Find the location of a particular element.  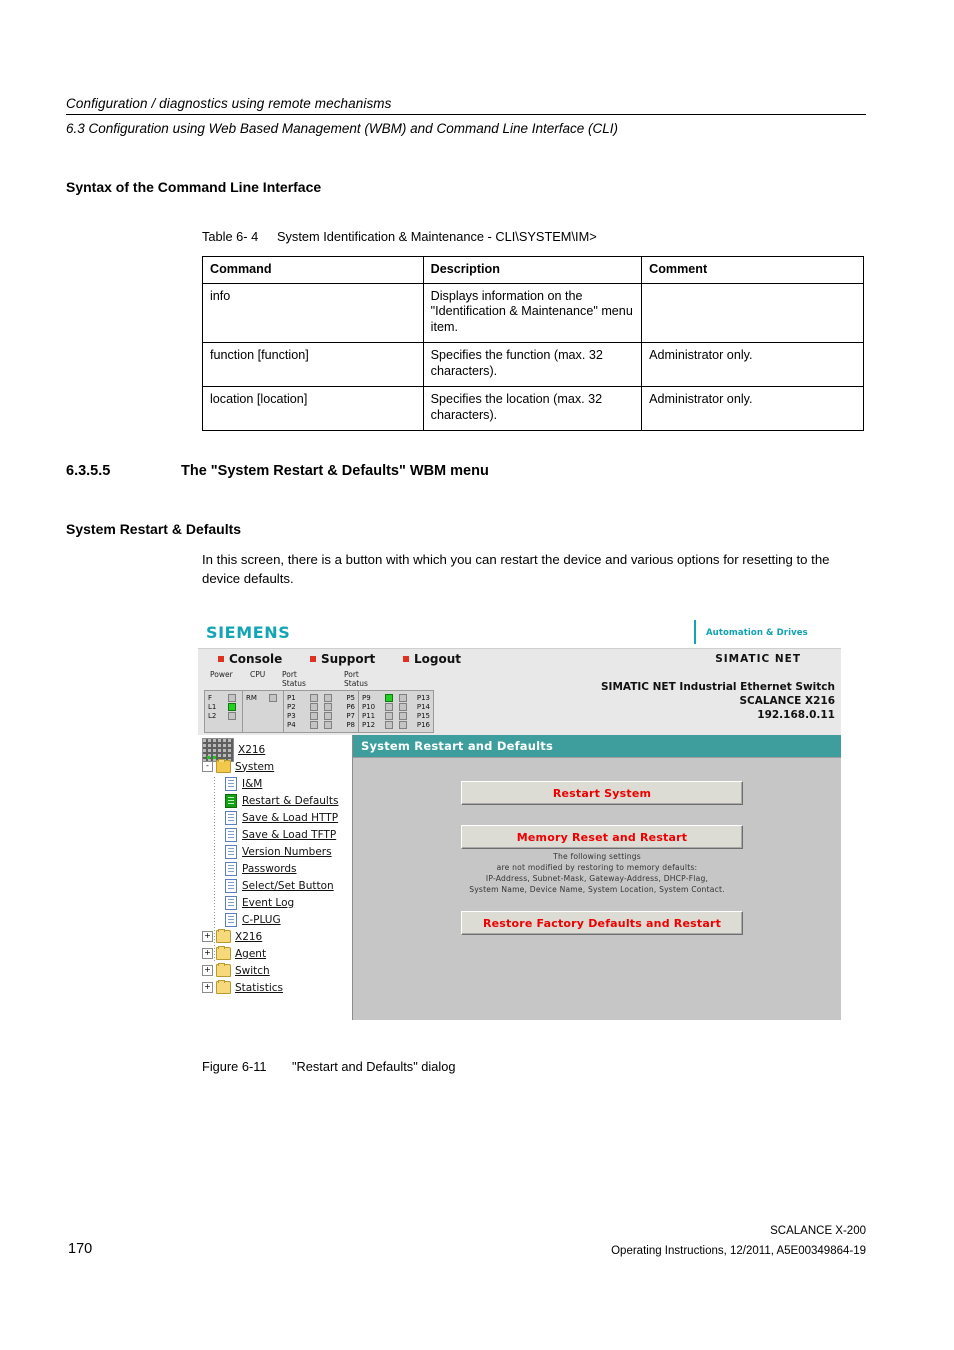

page-number: 170 is located at coordinates (80, 1249).